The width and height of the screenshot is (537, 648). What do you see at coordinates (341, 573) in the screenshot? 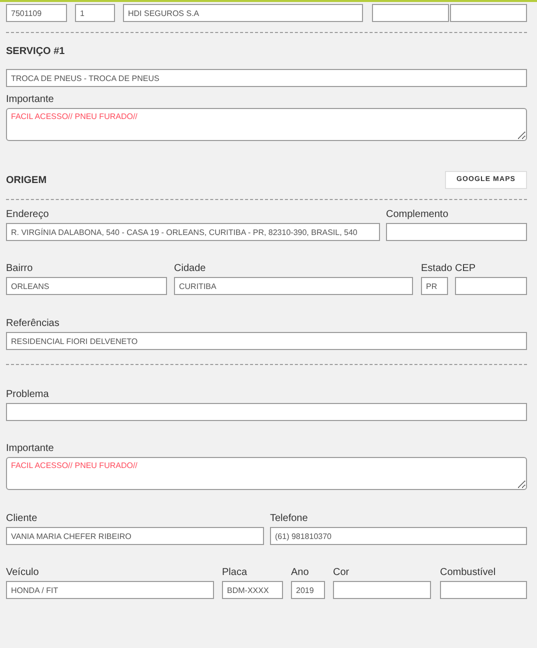
I see `field-label: Cor` at bounding box center [341, 573].